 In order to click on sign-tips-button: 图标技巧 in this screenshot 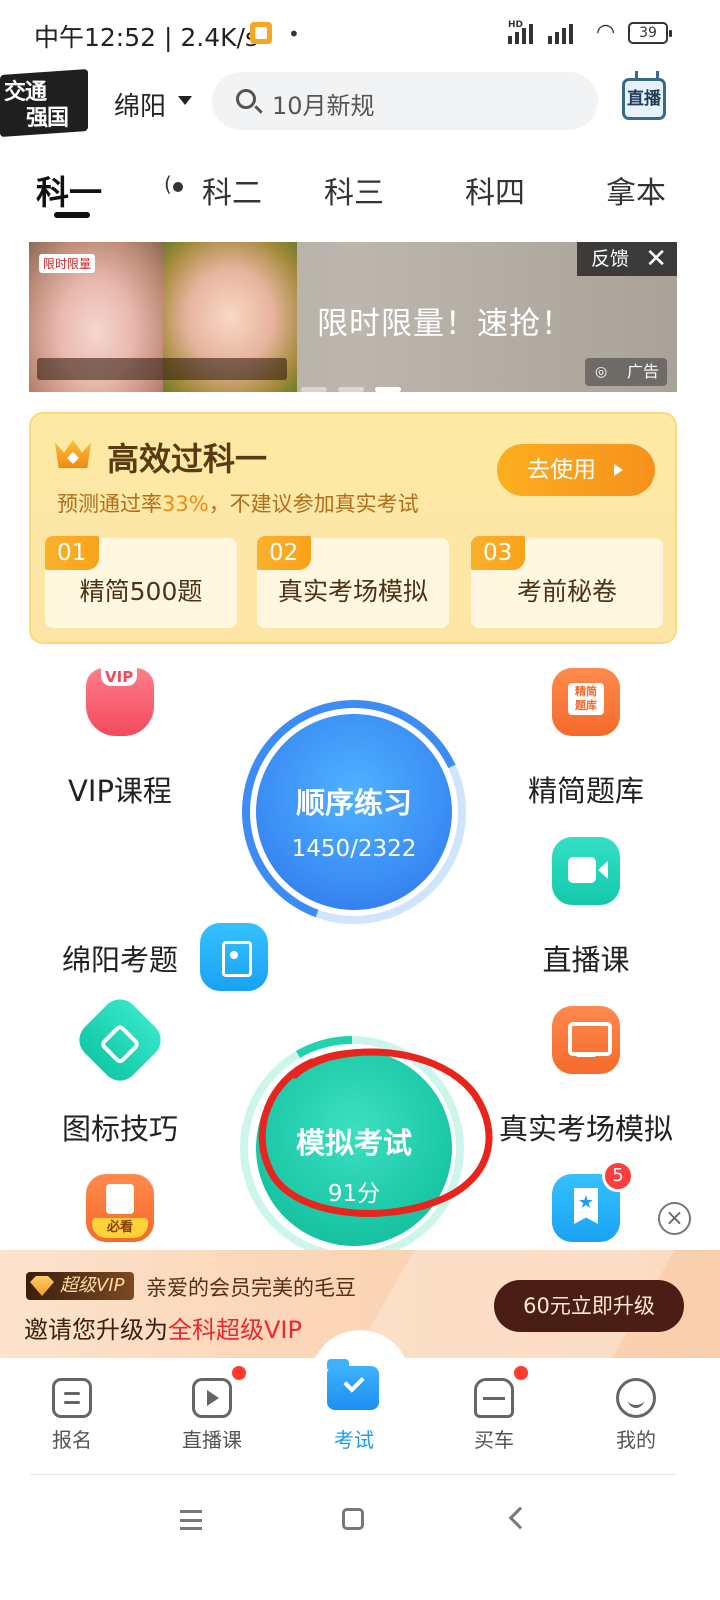, I will do `click(120, 1069)`.